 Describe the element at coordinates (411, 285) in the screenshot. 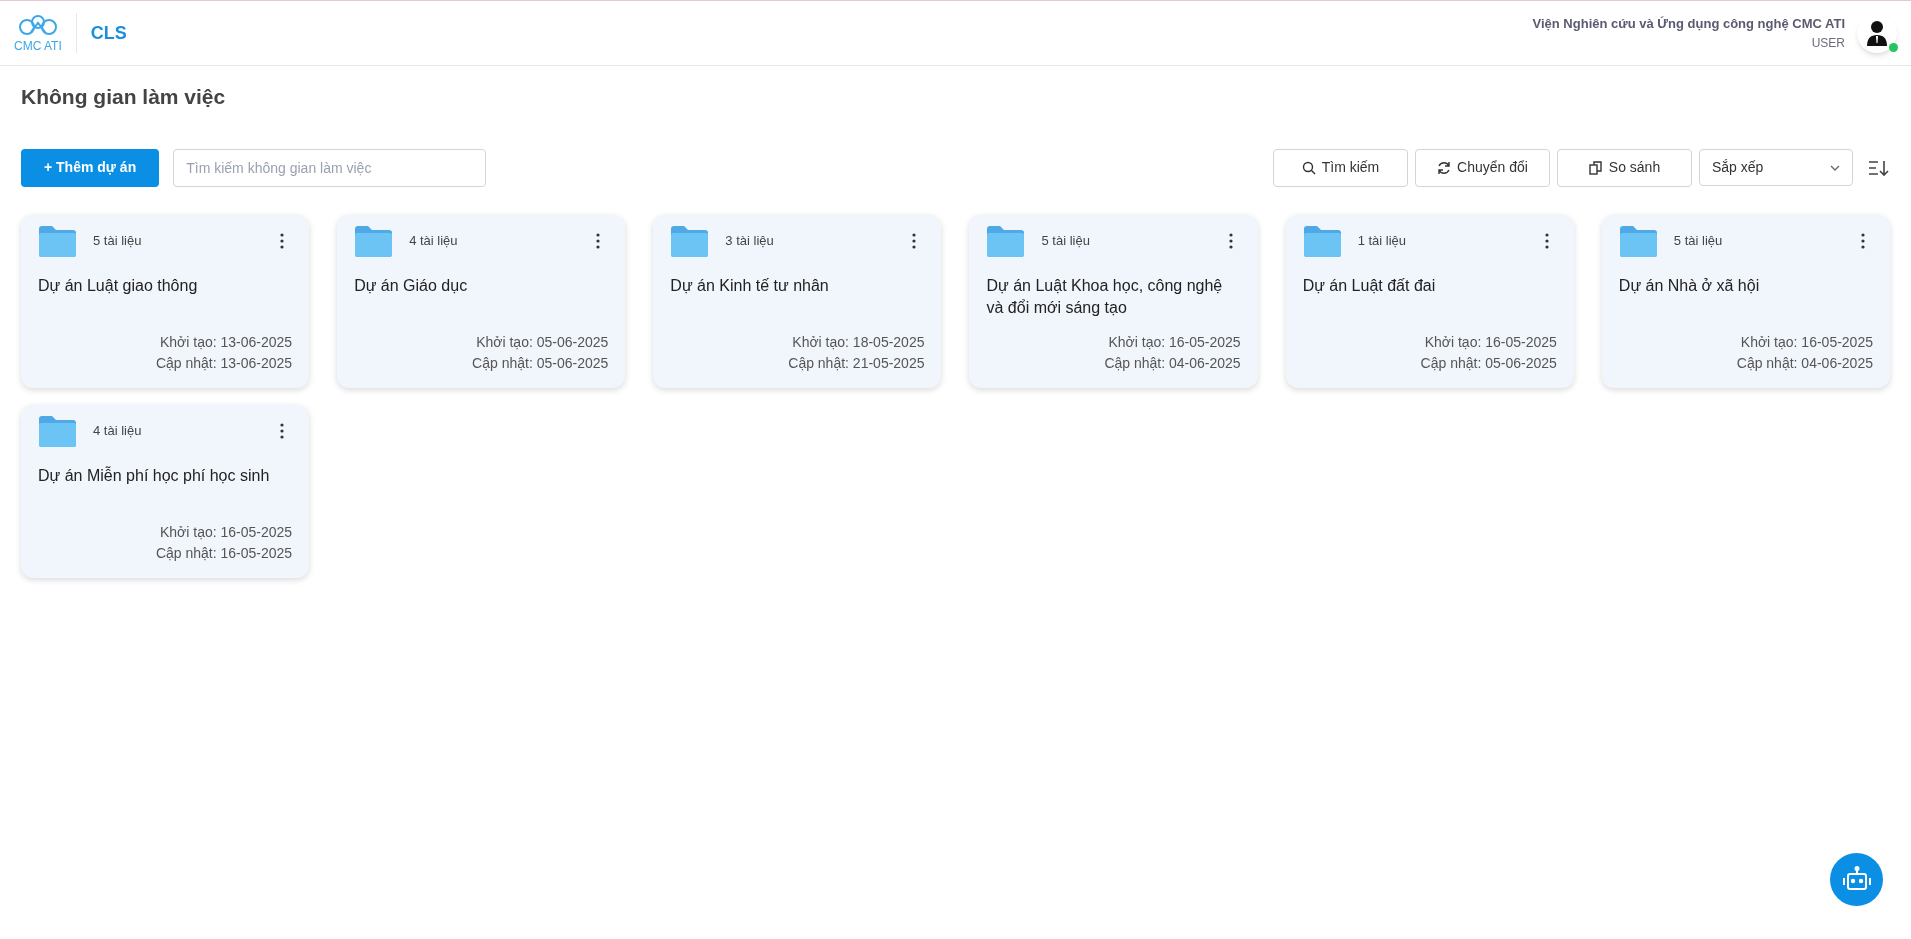

I see `project-name: Dự án Giáo dục` at that location.